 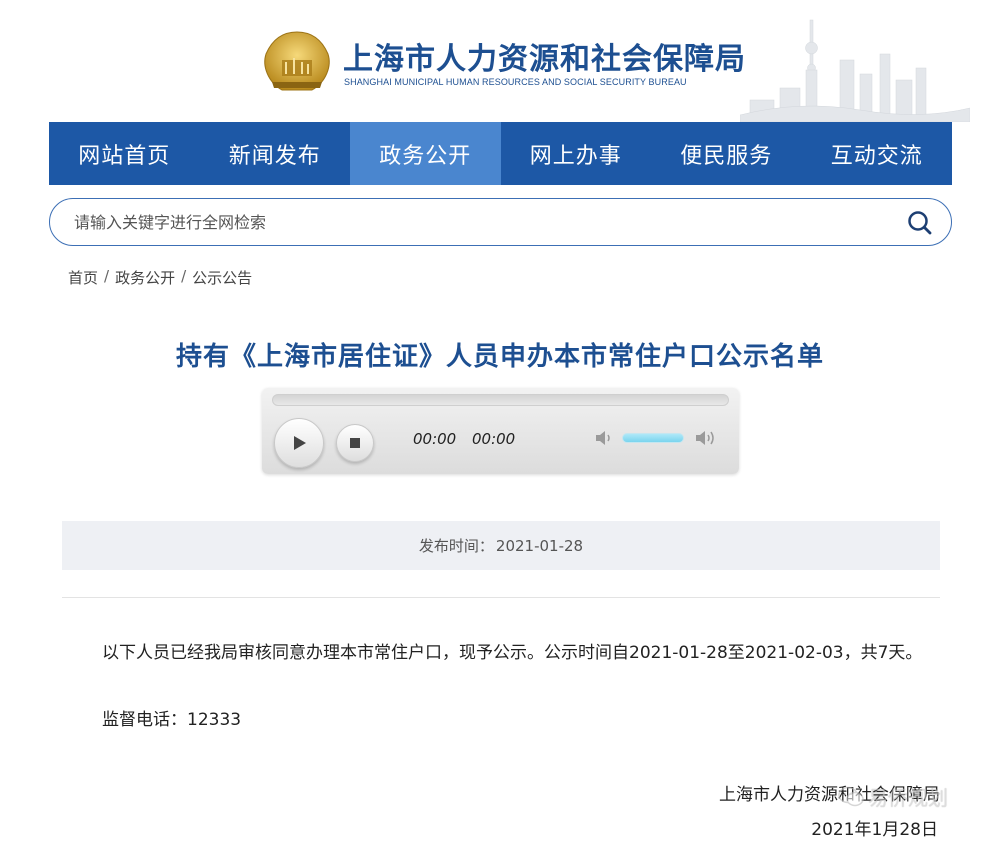 I want to click on current-time: 00:00, so click(x=435, y=439).